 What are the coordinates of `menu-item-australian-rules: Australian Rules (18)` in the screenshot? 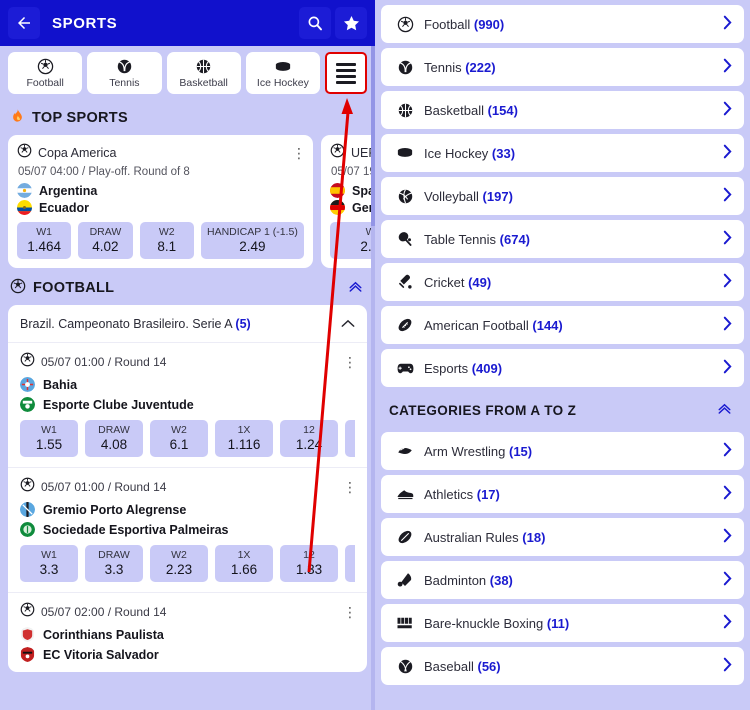 It's located at (562, 537).